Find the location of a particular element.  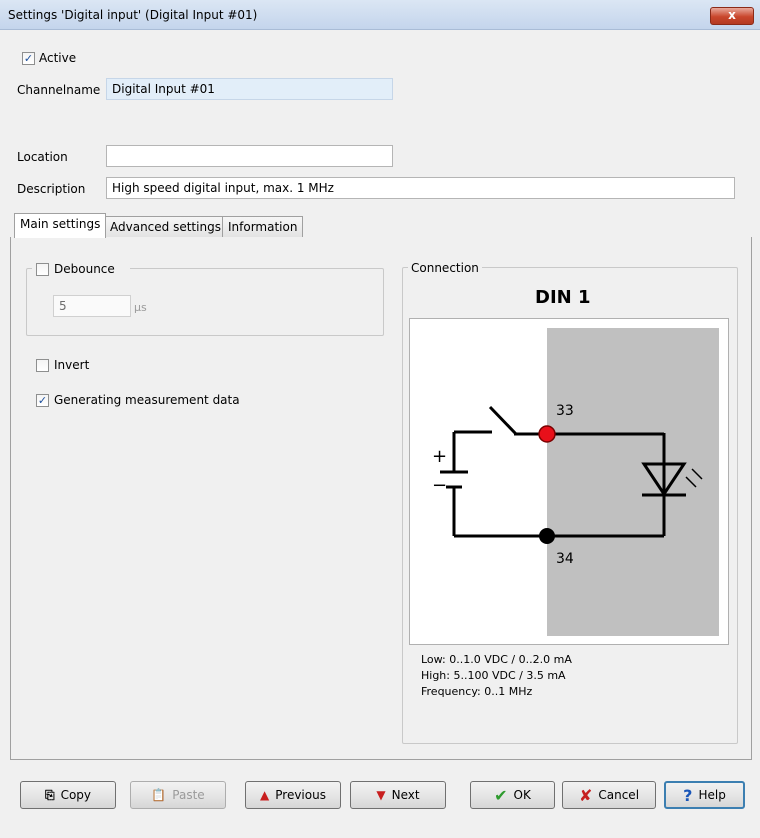

channelname-field: Digital Input #01 is located at coordinates (249, 89).